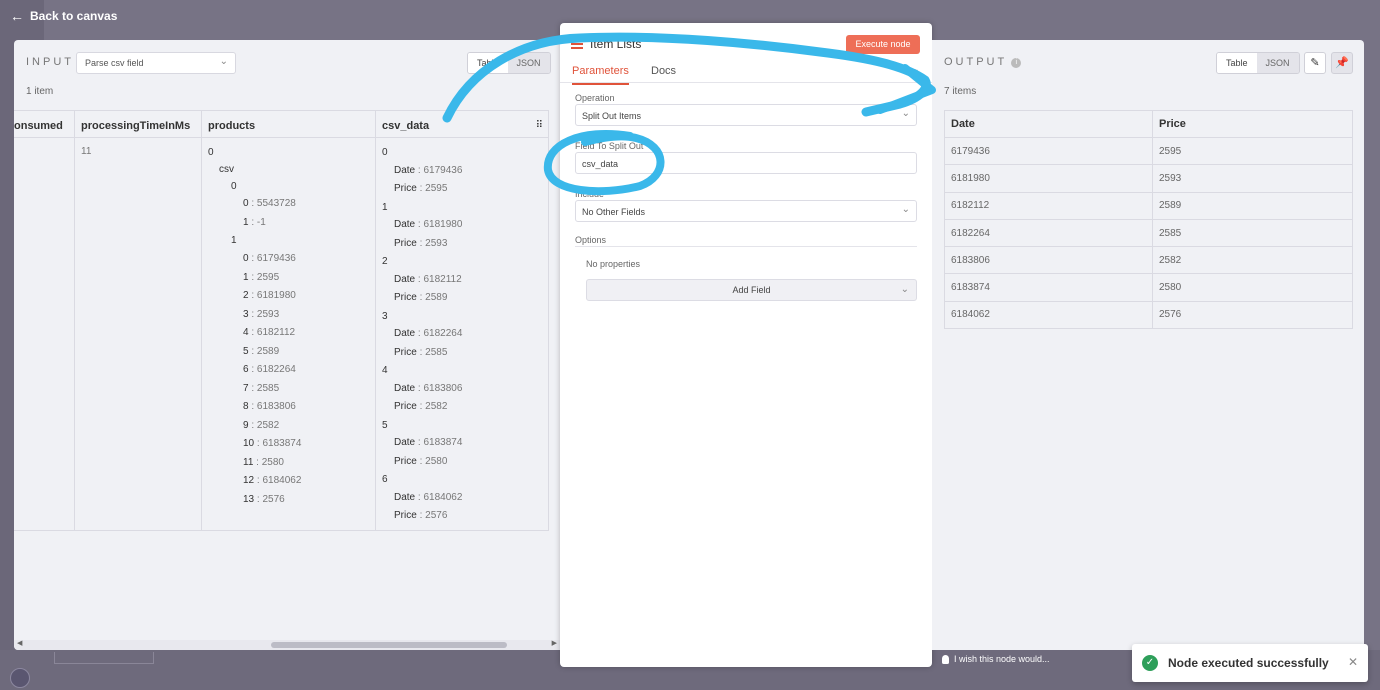 This screenshot has width=1380, height=690. Describe the element at coordinates (264, 499) in the screenshot. I see `products-tree-item: 13 : 2576` at that location.